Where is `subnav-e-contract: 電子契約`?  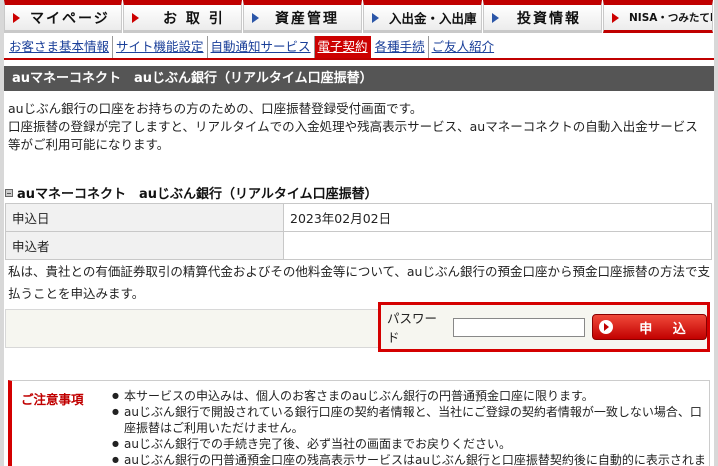
subnav-e-contract: 電子契約 is located at coordinates (342, 47).